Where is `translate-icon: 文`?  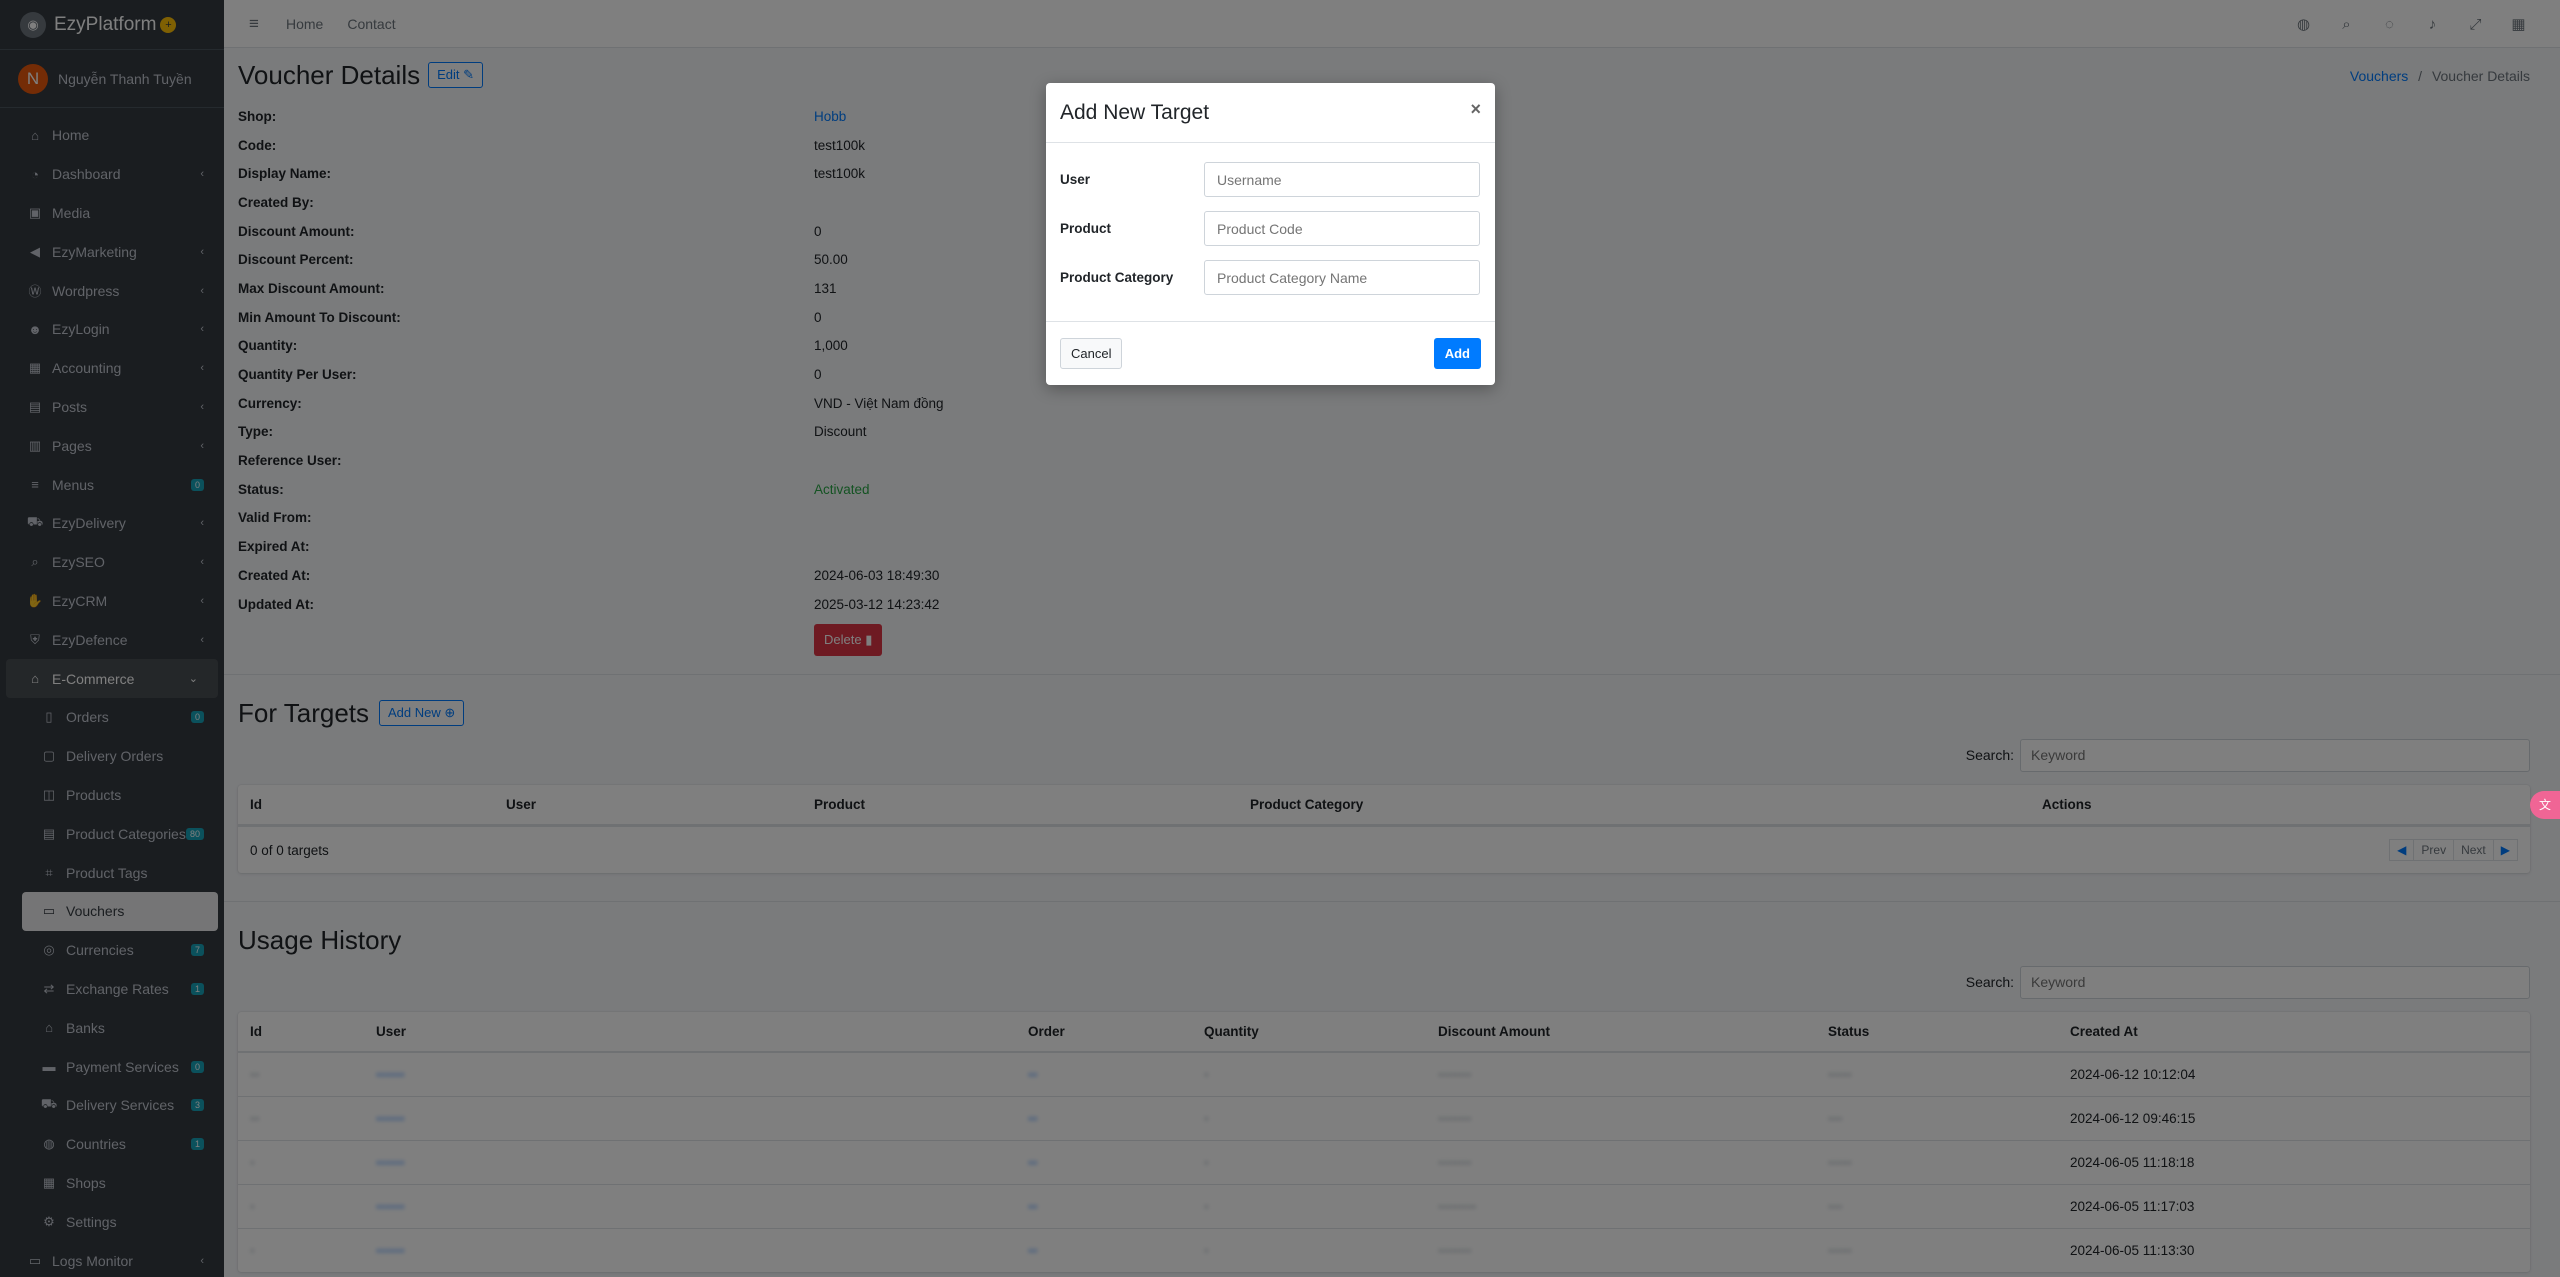
translate-icon: 文 is located at coordinates (2545, 805).